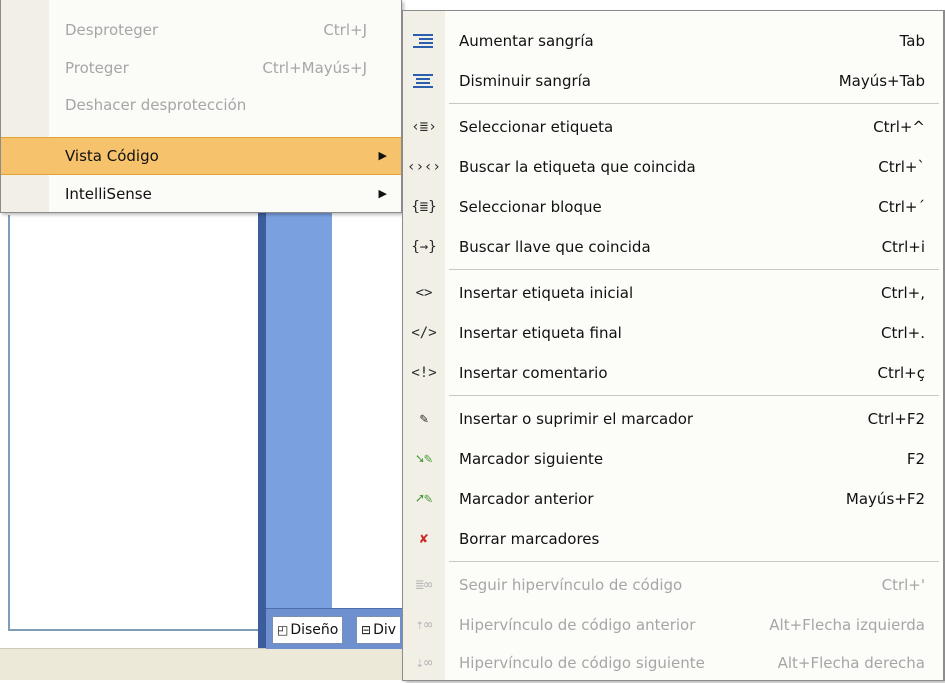 The width and height of the screenshot is (945, 683). I want to click on submenu-item-shortcut: Mayús+F2, so click(885, 499).